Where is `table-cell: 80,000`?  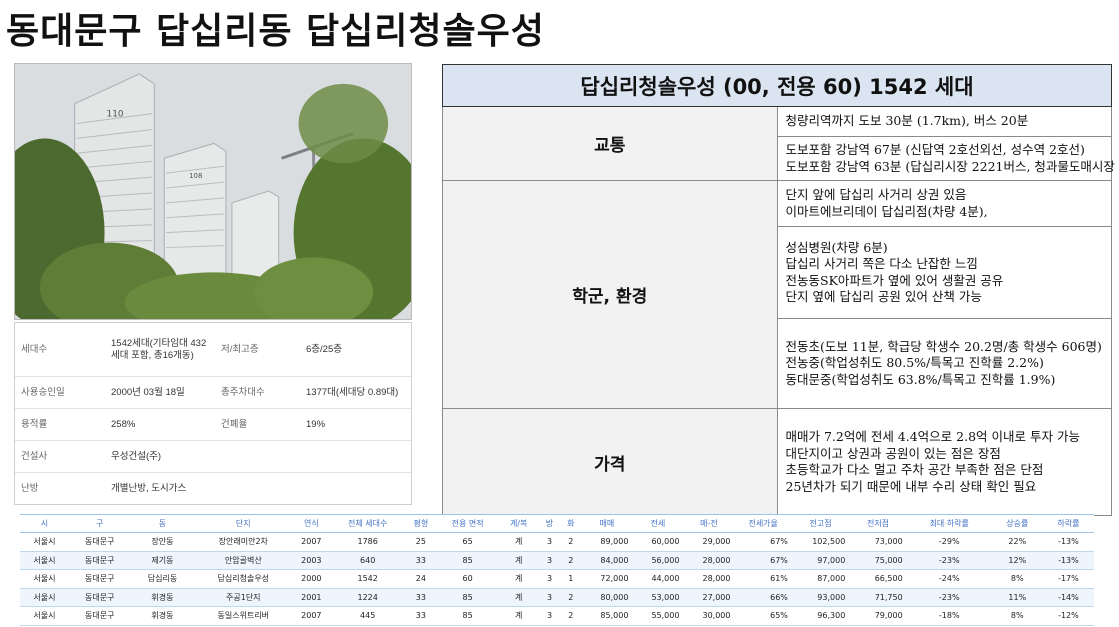
table-cell: 80,000 is located at coordinates (607, 597).